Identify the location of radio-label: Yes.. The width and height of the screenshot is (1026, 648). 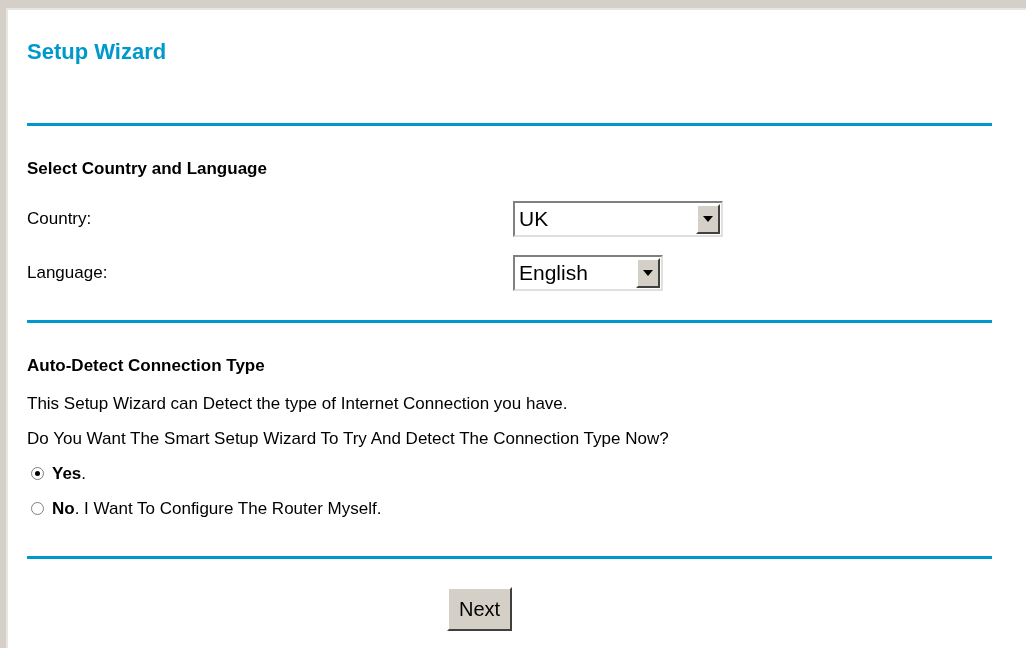
(69, 473).